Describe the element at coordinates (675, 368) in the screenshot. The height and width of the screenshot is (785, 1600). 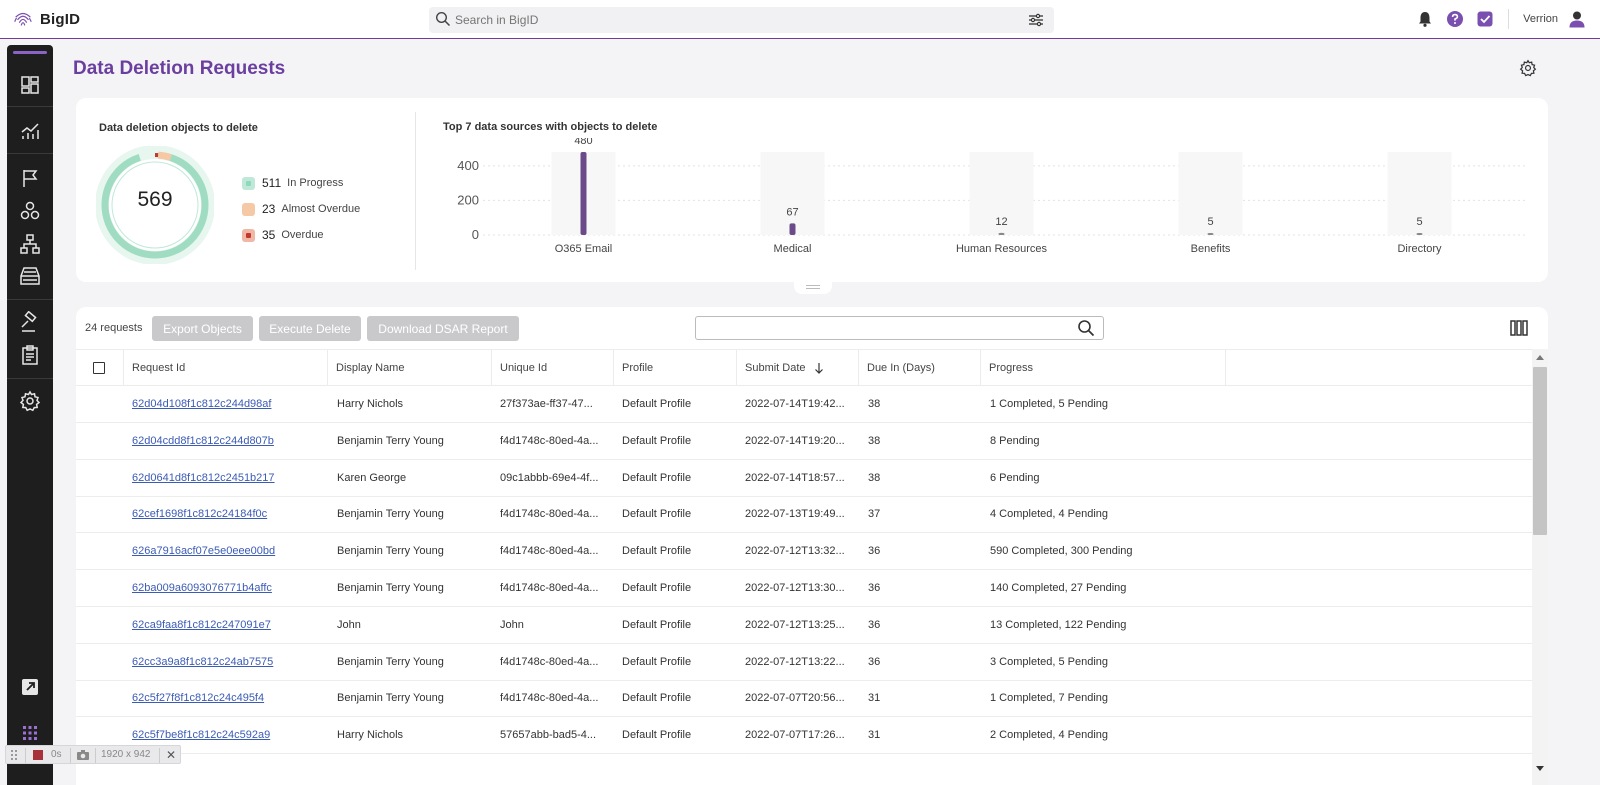
I see `column-header-profile: Profile` at that location.